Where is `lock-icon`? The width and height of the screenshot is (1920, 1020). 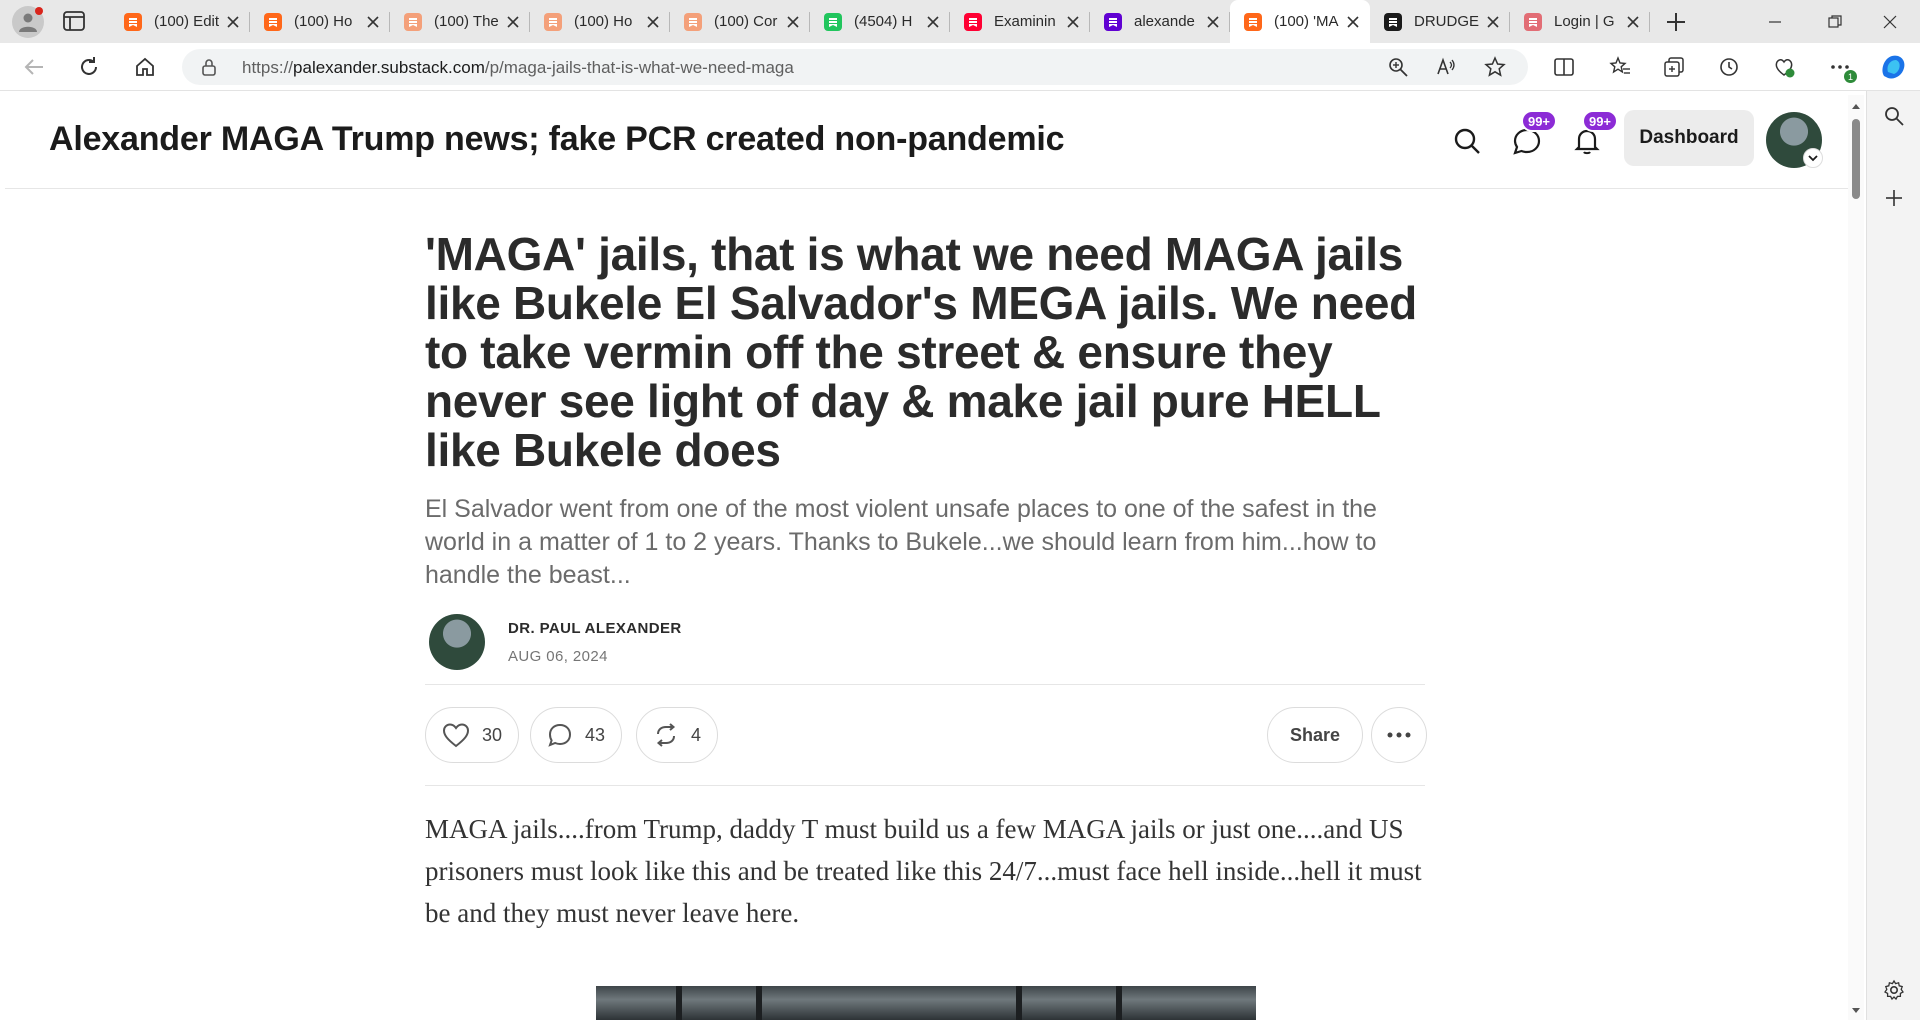 lock-icon is located at coordinates (209, 67).